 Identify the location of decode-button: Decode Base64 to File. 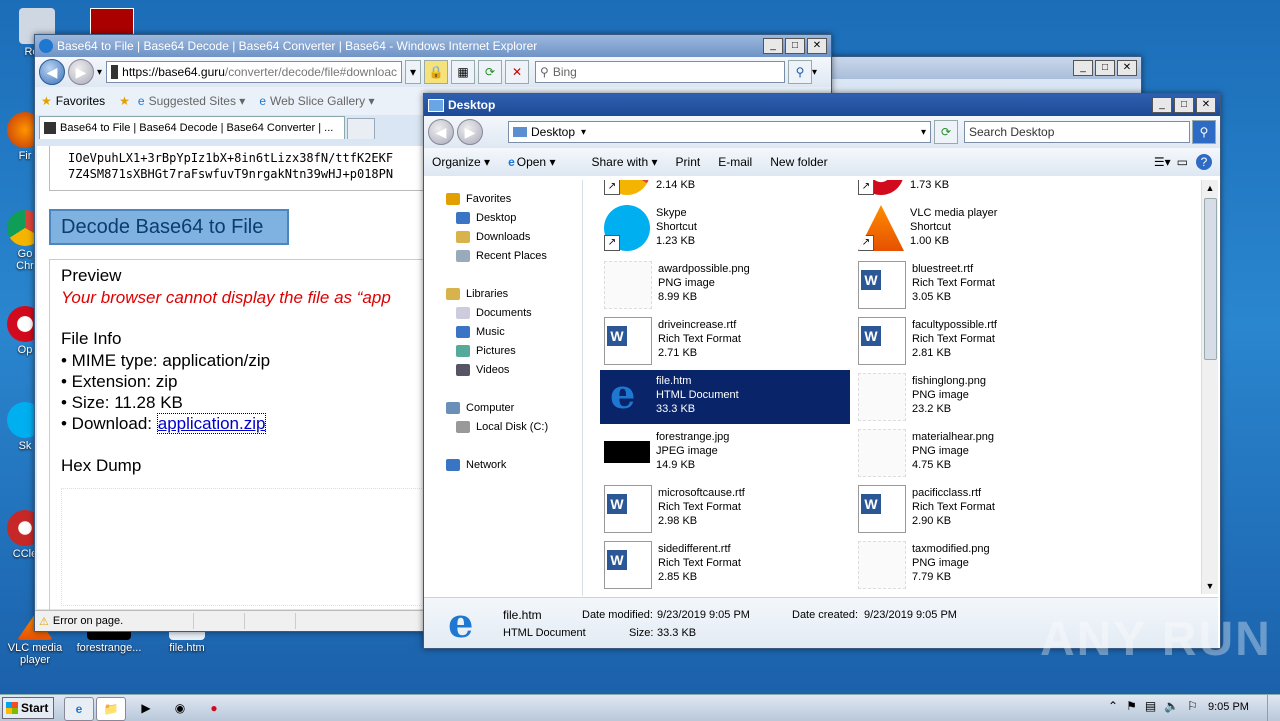
(169, 227).